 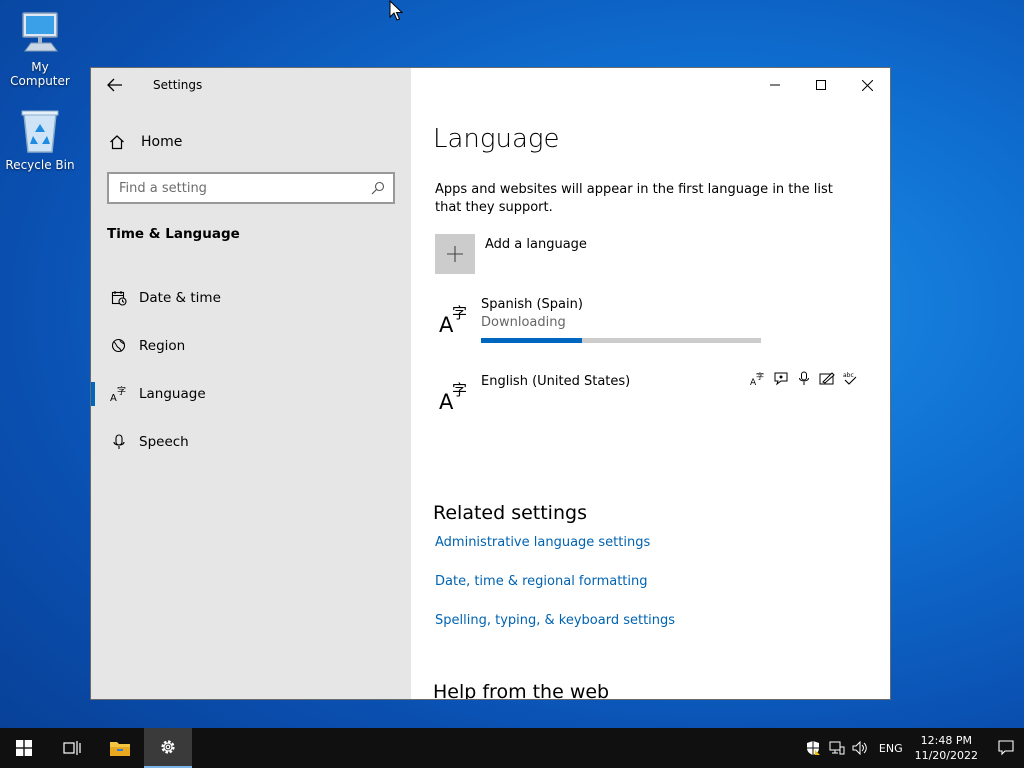 What do you see at coordinates (600, 320) in the screenshot?
I see `language-item-spanish: A 字 Spanish (Spain) Downloading` at bounding box center [600, 320].